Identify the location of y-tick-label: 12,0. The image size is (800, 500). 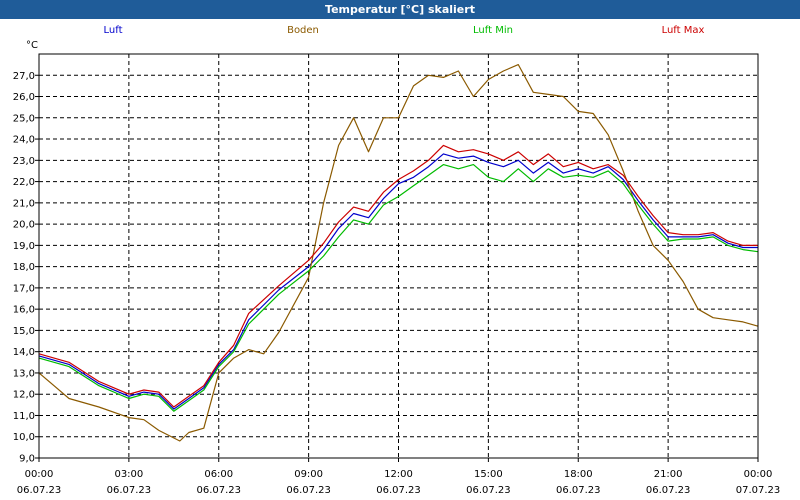
(24, 395).